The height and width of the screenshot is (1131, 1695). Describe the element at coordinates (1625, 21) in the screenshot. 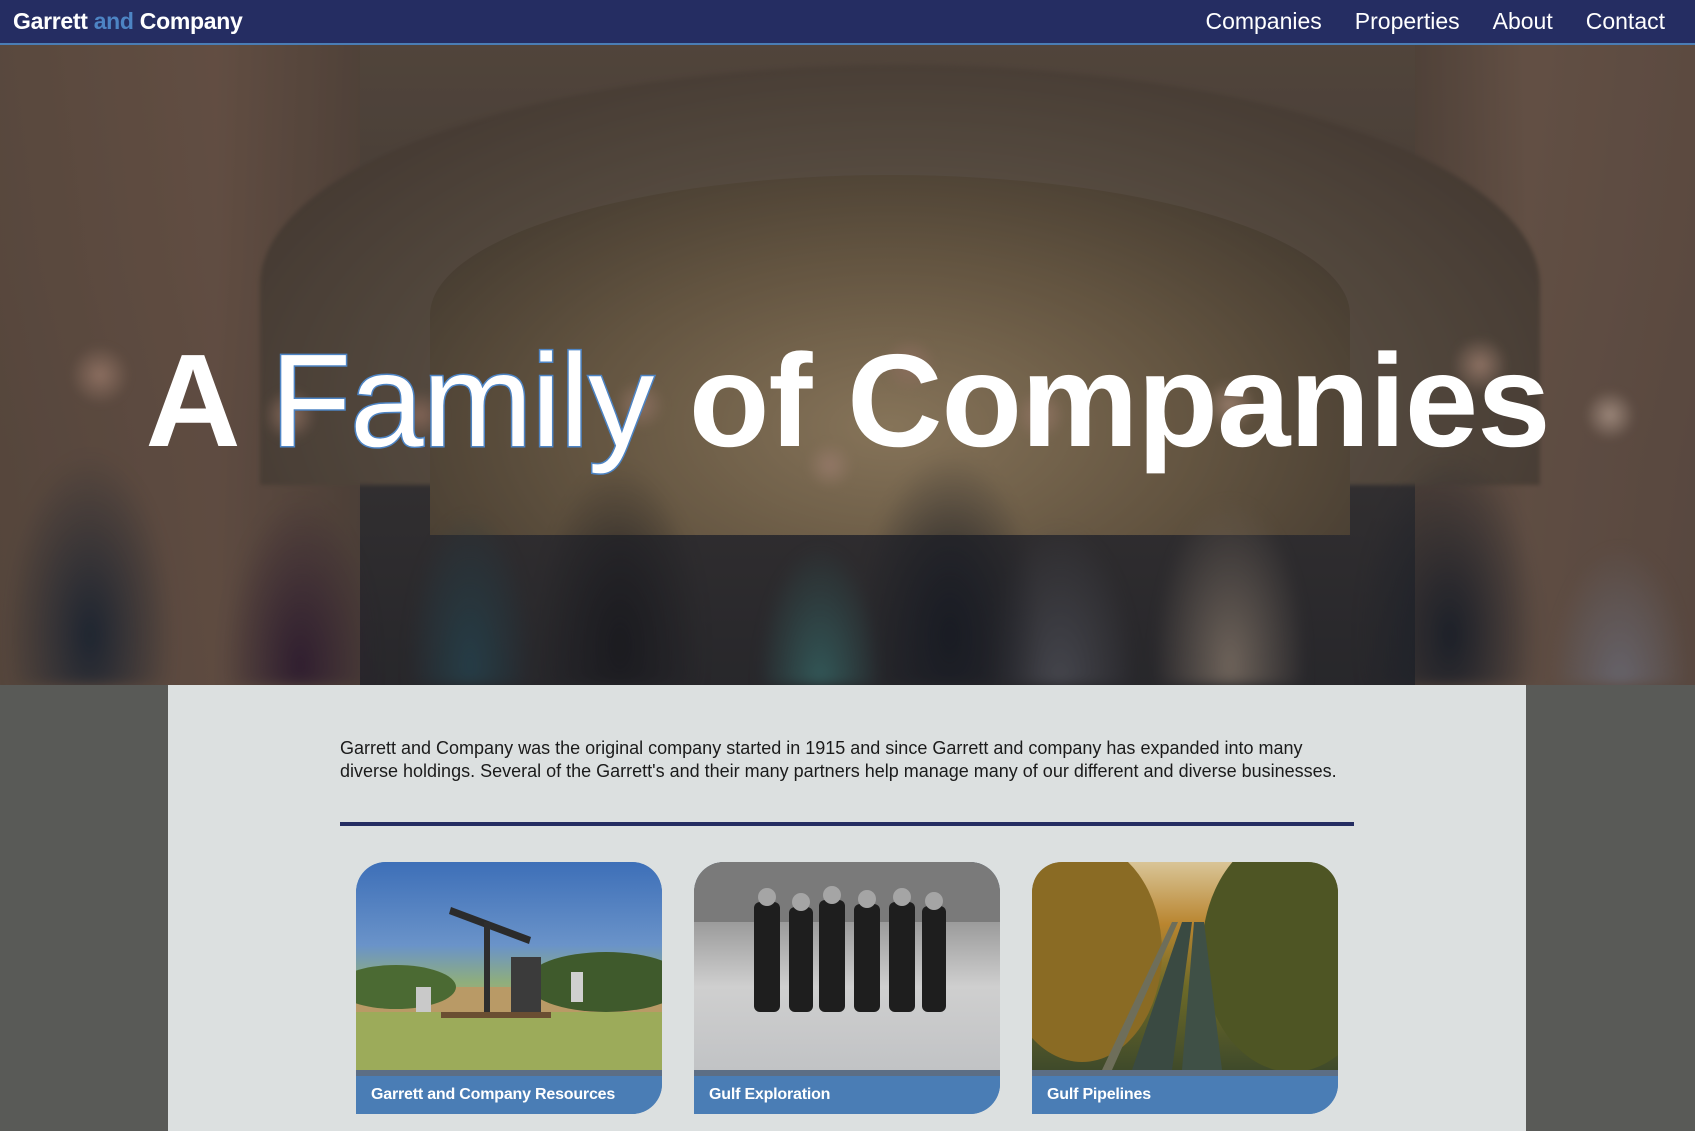

I see `nav-link-contact: Contact` at that location.